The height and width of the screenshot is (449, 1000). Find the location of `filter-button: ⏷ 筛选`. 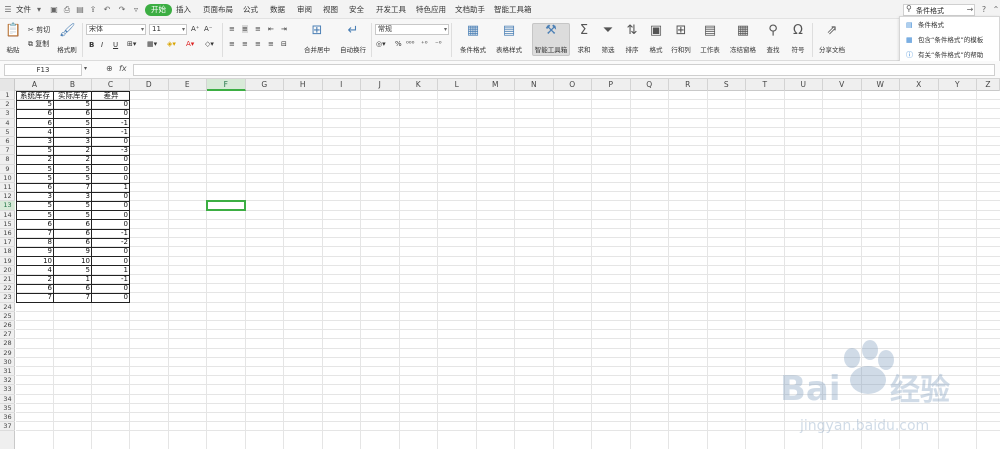

filter-button: ⏷ 筛选 is located at coordinates (608, 39).